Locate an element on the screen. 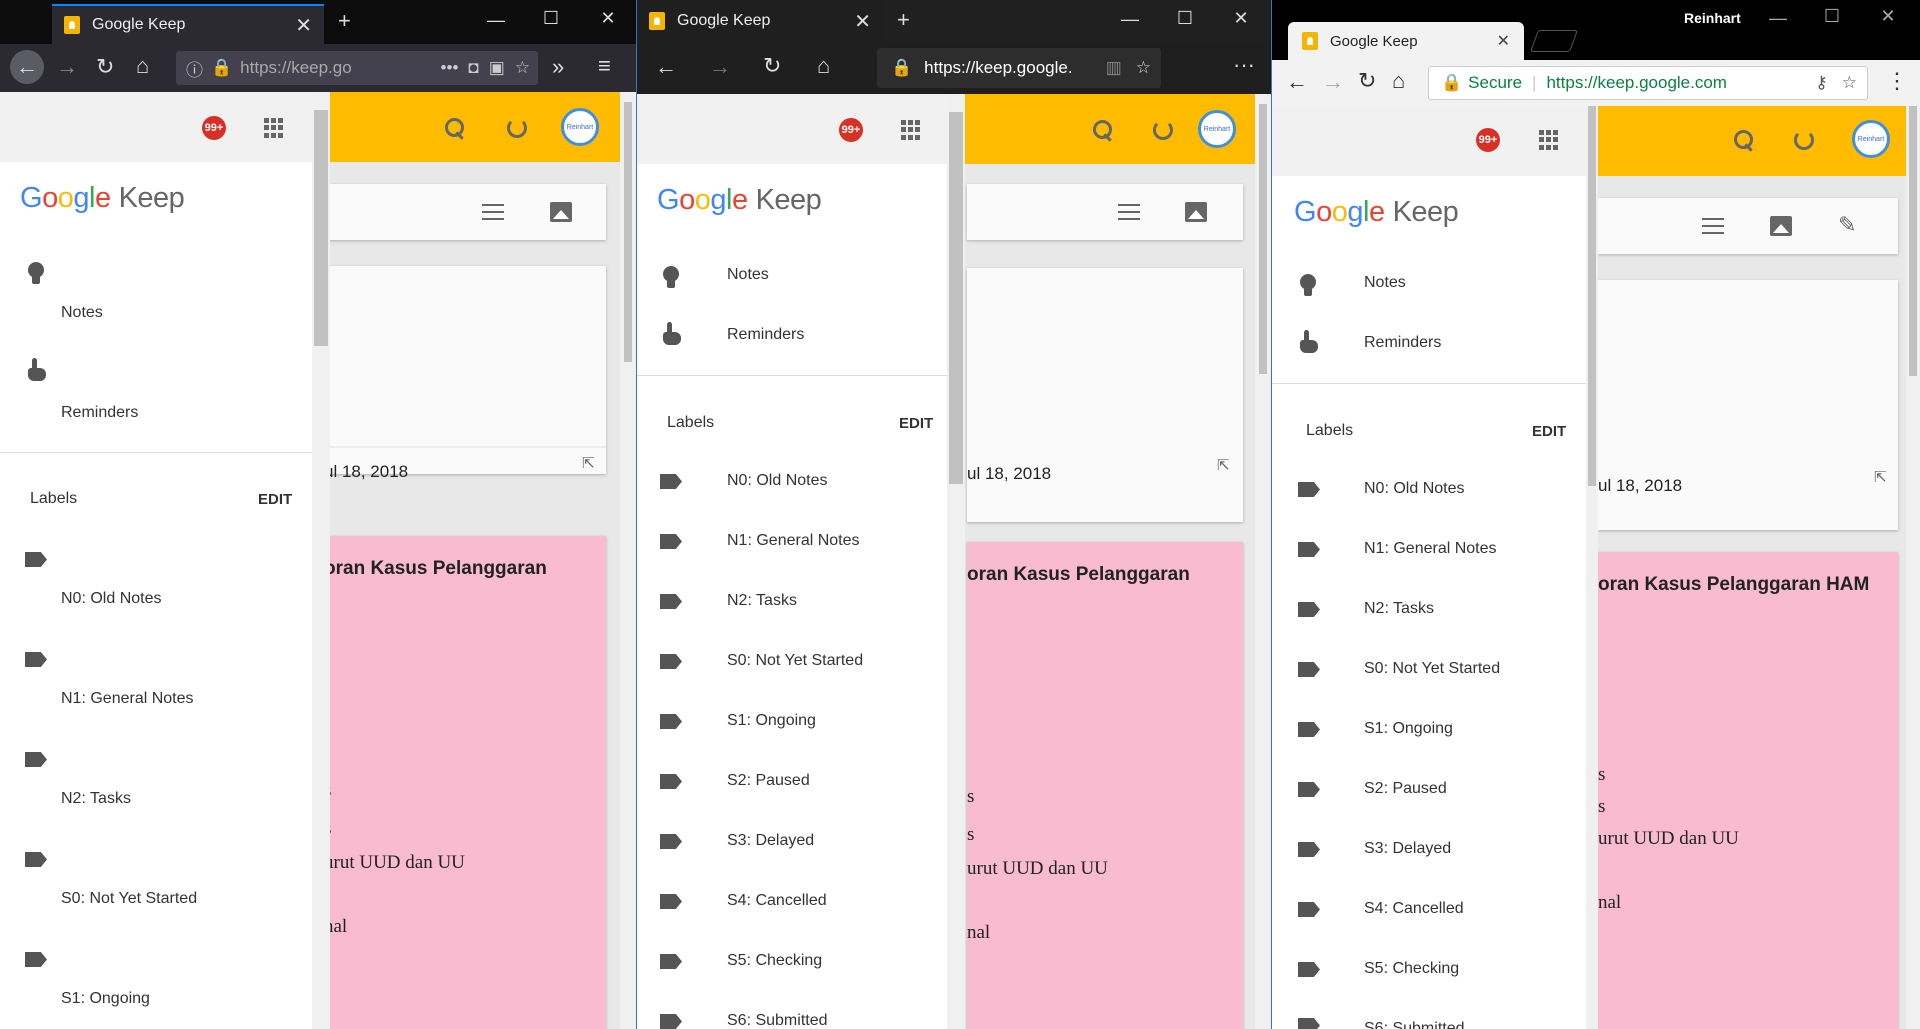 The width and height of the screenshot is (1920, 1029). reader-view-icon: ▣ is located at coordinates (497, 68).